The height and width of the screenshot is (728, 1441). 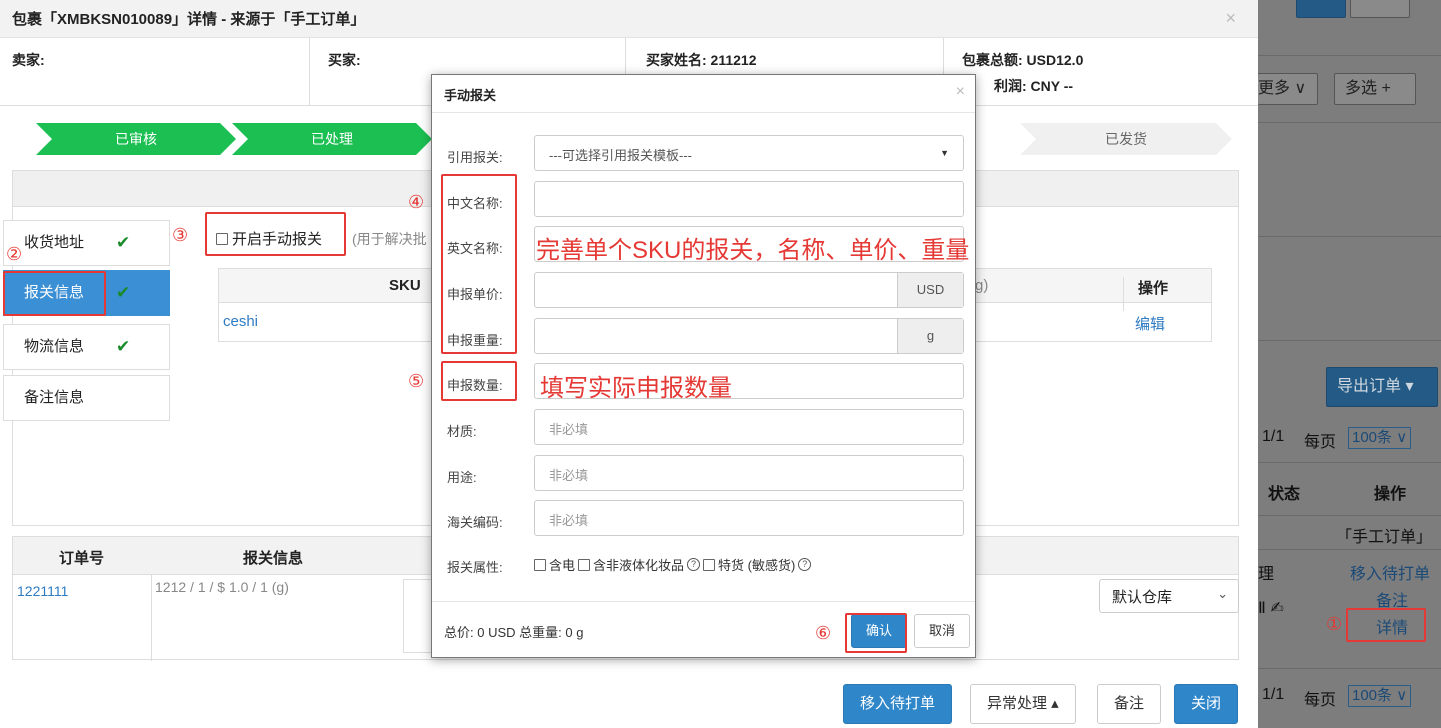 I want to click on exception-button: 异常处理 ▴, so click(x=1023, y=704).